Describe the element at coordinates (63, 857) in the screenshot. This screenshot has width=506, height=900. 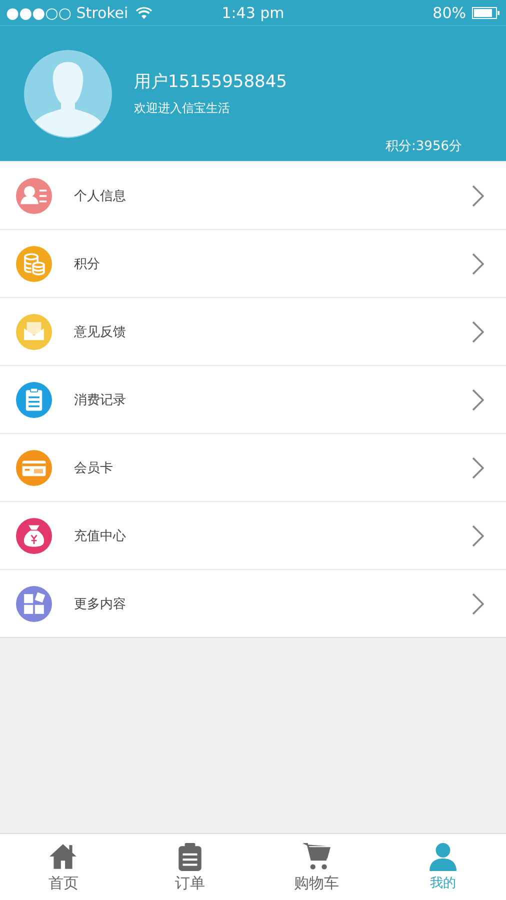
I see `home-icon` at that location.